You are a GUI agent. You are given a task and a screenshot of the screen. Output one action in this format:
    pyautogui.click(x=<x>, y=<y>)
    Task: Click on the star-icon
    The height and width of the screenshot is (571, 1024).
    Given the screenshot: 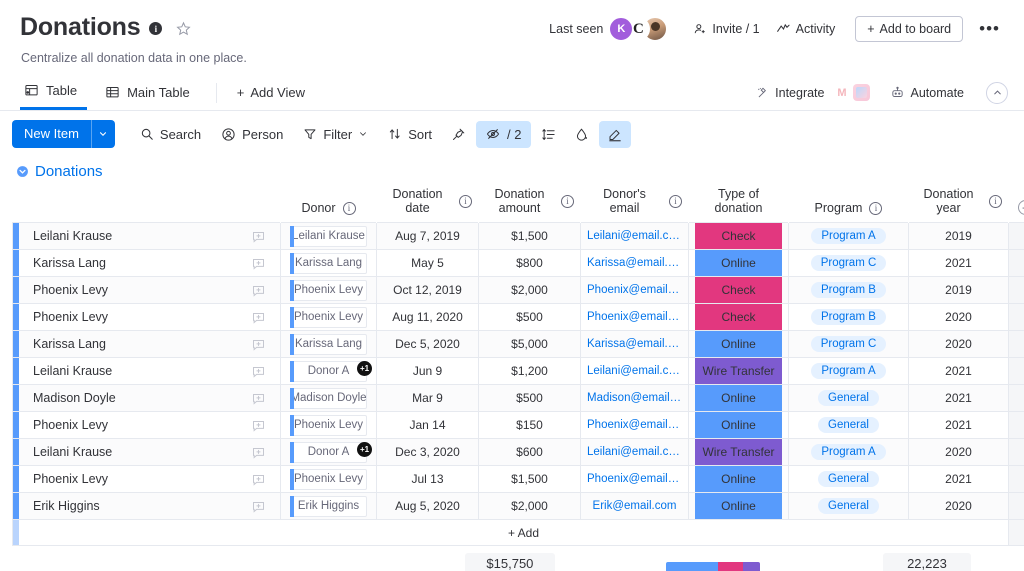 What is the action you would take?
    pyautogui.click(x=184, y=28)
    